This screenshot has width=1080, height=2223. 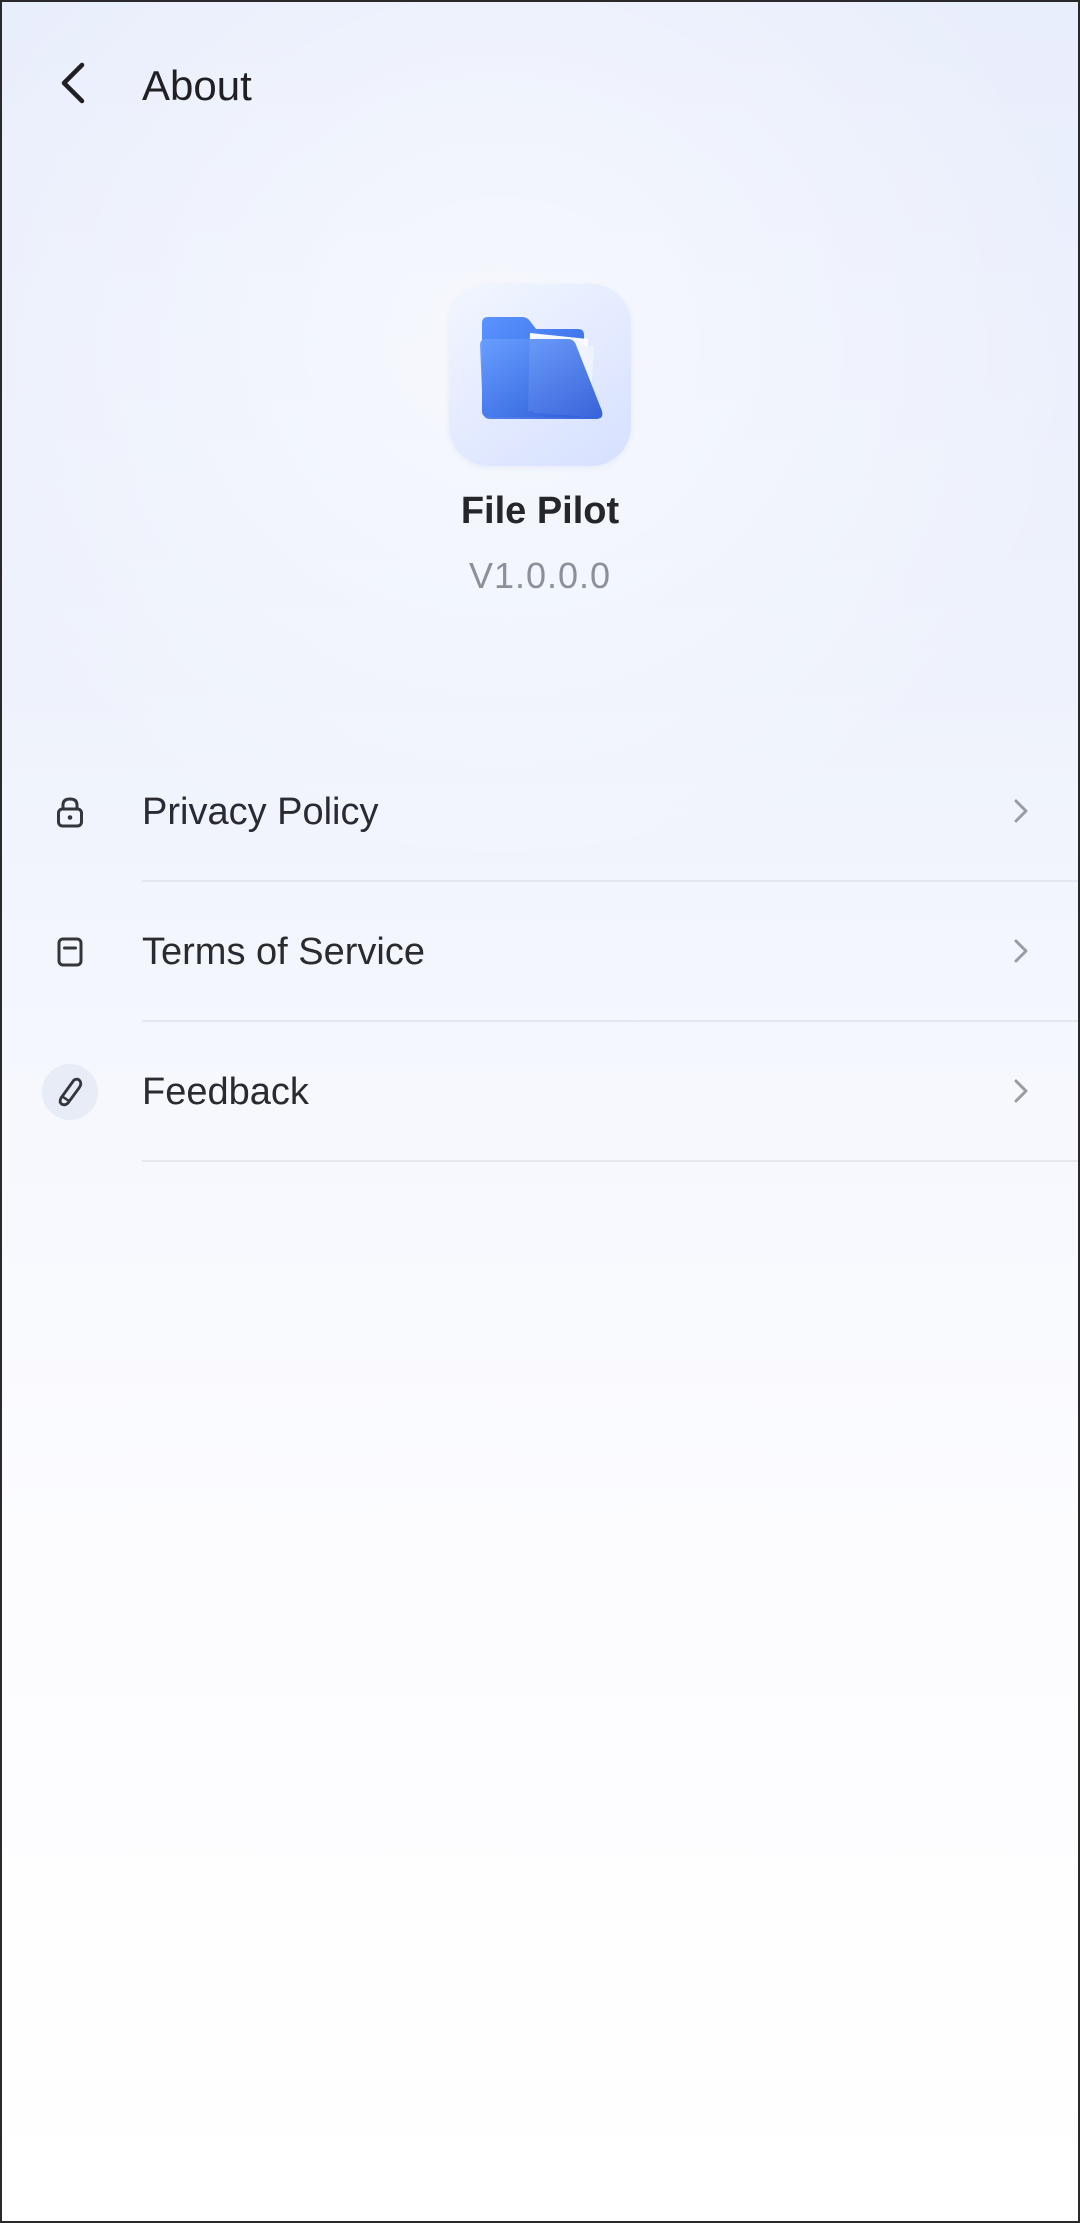 I want to click on document-icon, so click(x=70, y=952).